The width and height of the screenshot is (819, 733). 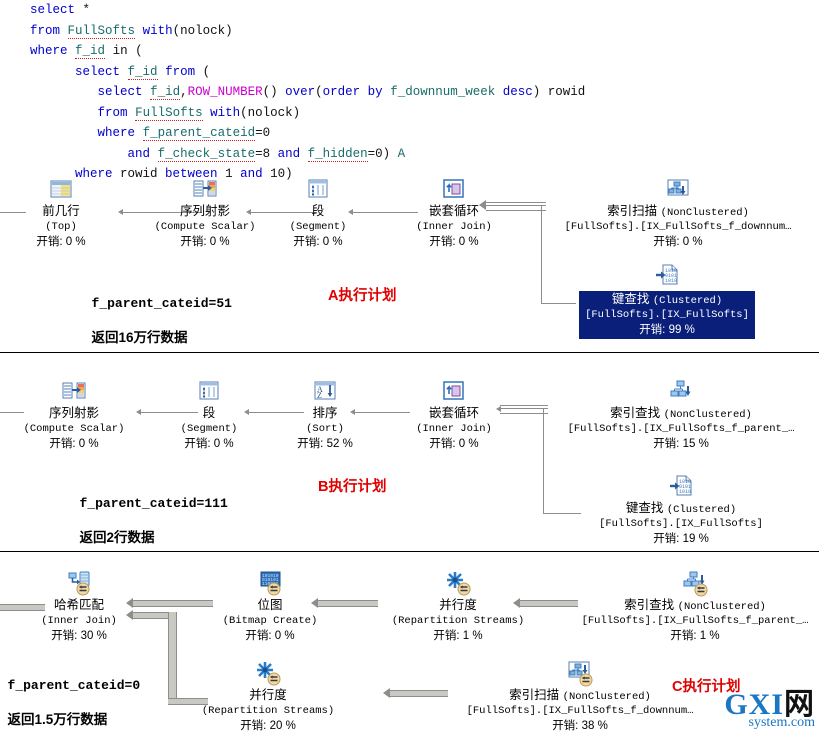 I want to click on plan-a-annotation: f_parent_cateid=51 返回16万行数据, so click(x=158, y=311).